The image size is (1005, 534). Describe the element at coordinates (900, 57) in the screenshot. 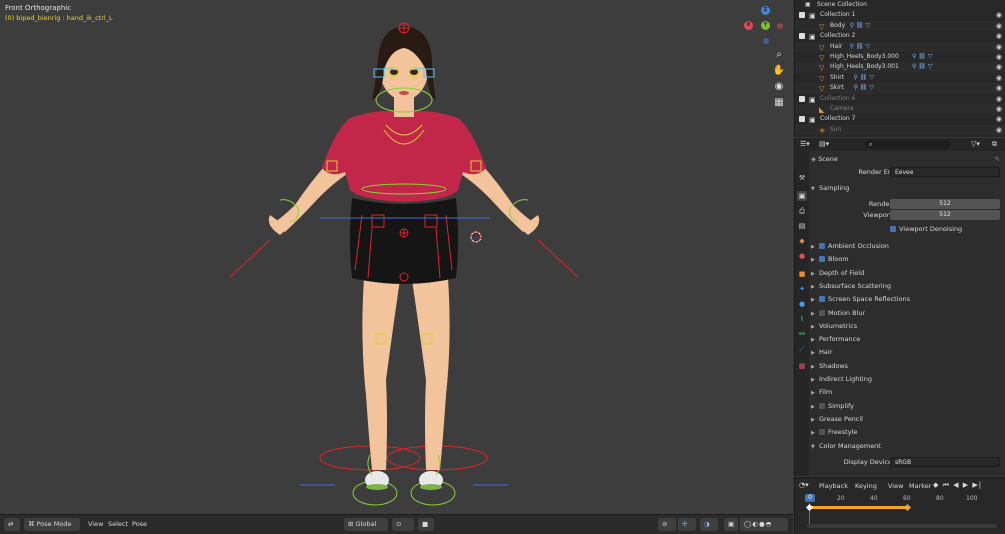

I see `outliner-object-row: ▽ High_Heels_Body3.000 ⚲ ⛓ ▽ ◉` at that location.